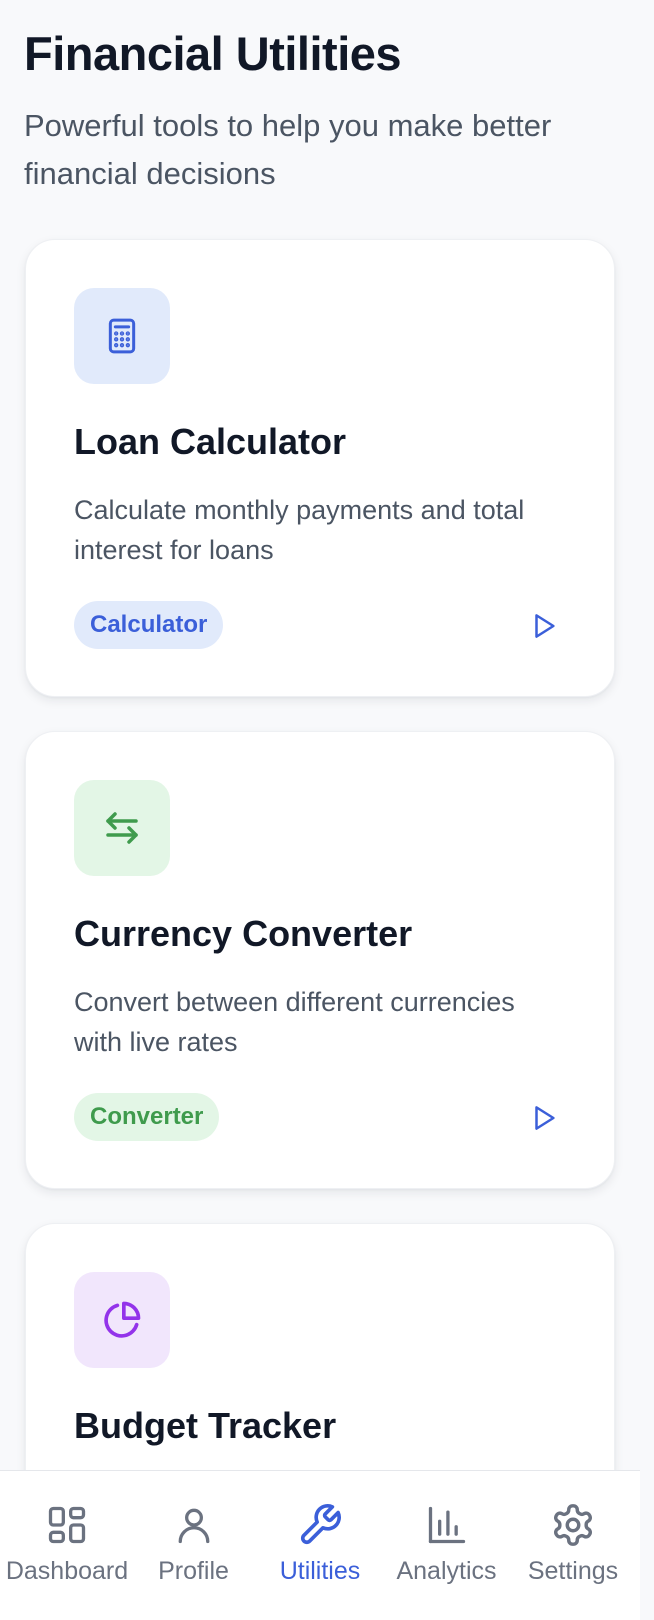 The height and width of the screenshot is (1620, 654). Describe the element at coordinates (194, 1525) in the screenshot. I see `user-icon` at that location.